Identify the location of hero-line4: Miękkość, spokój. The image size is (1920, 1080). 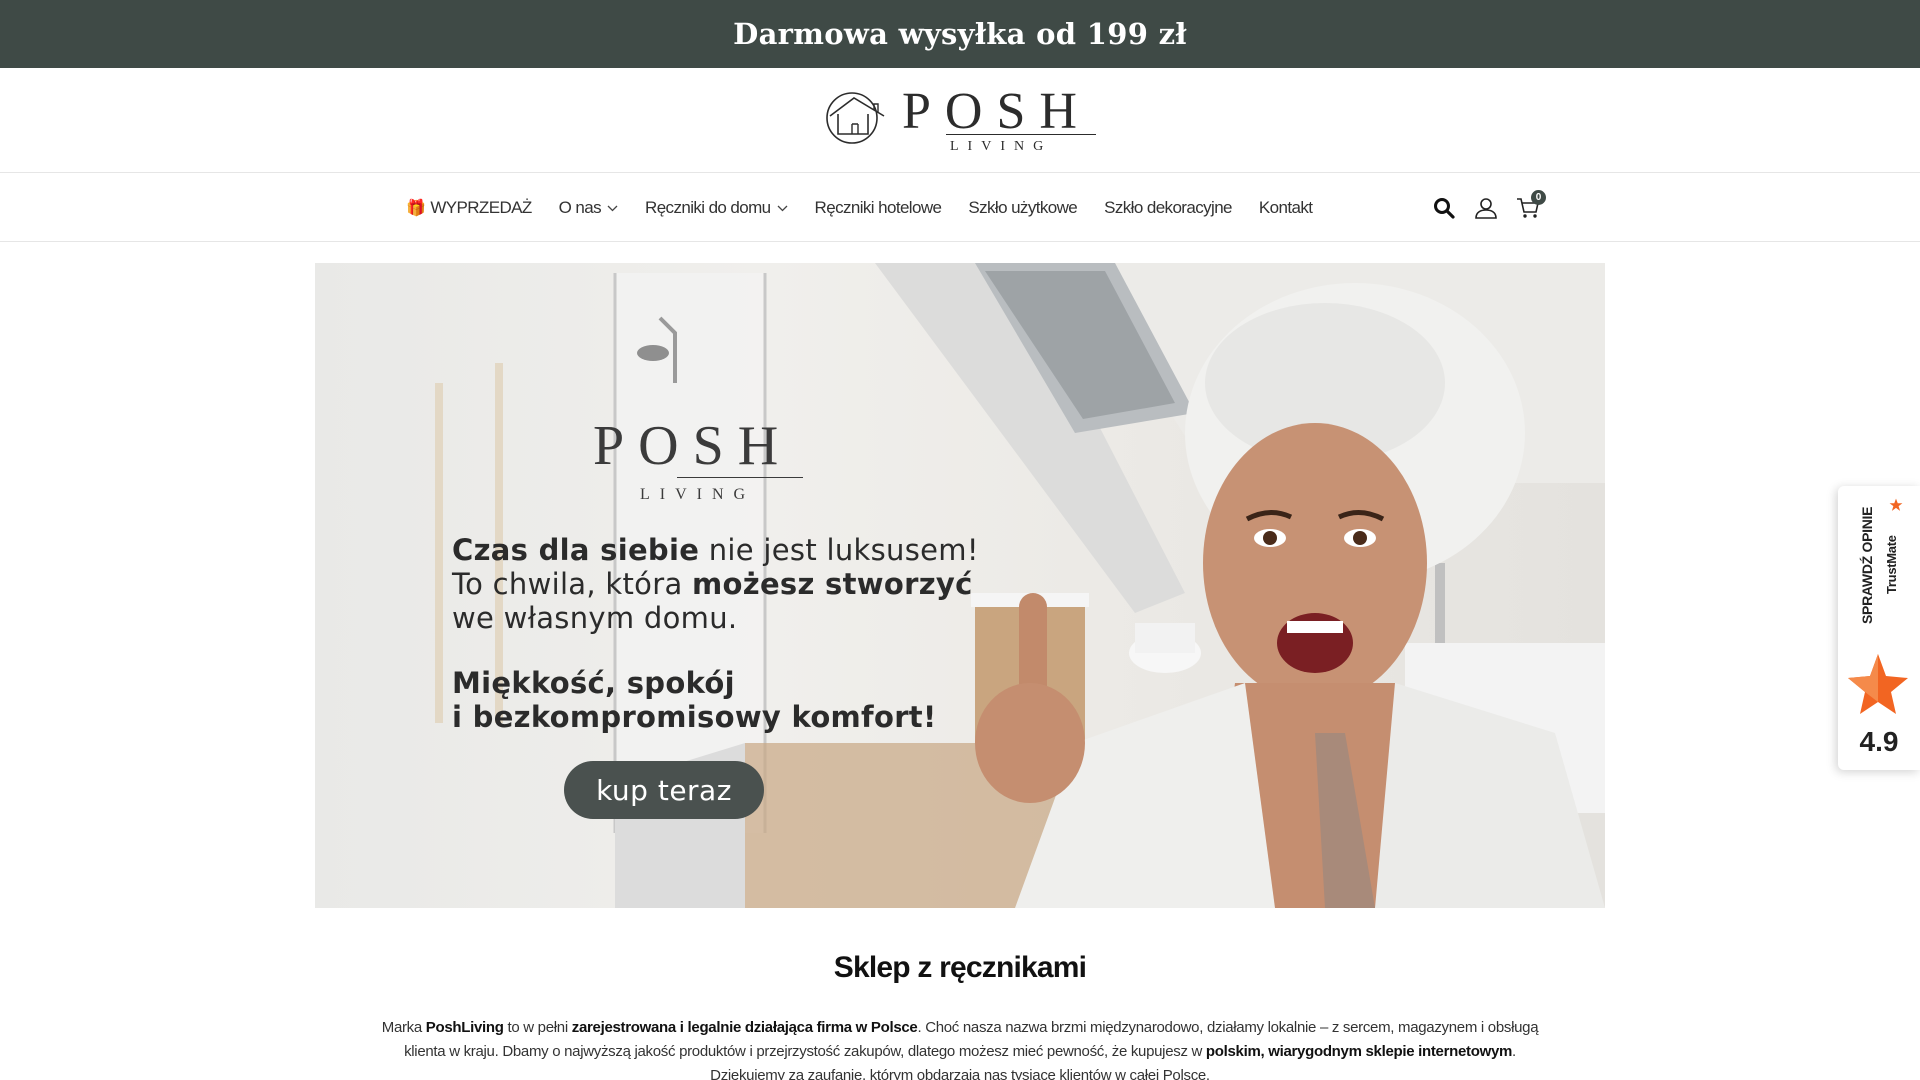
(593, 683).